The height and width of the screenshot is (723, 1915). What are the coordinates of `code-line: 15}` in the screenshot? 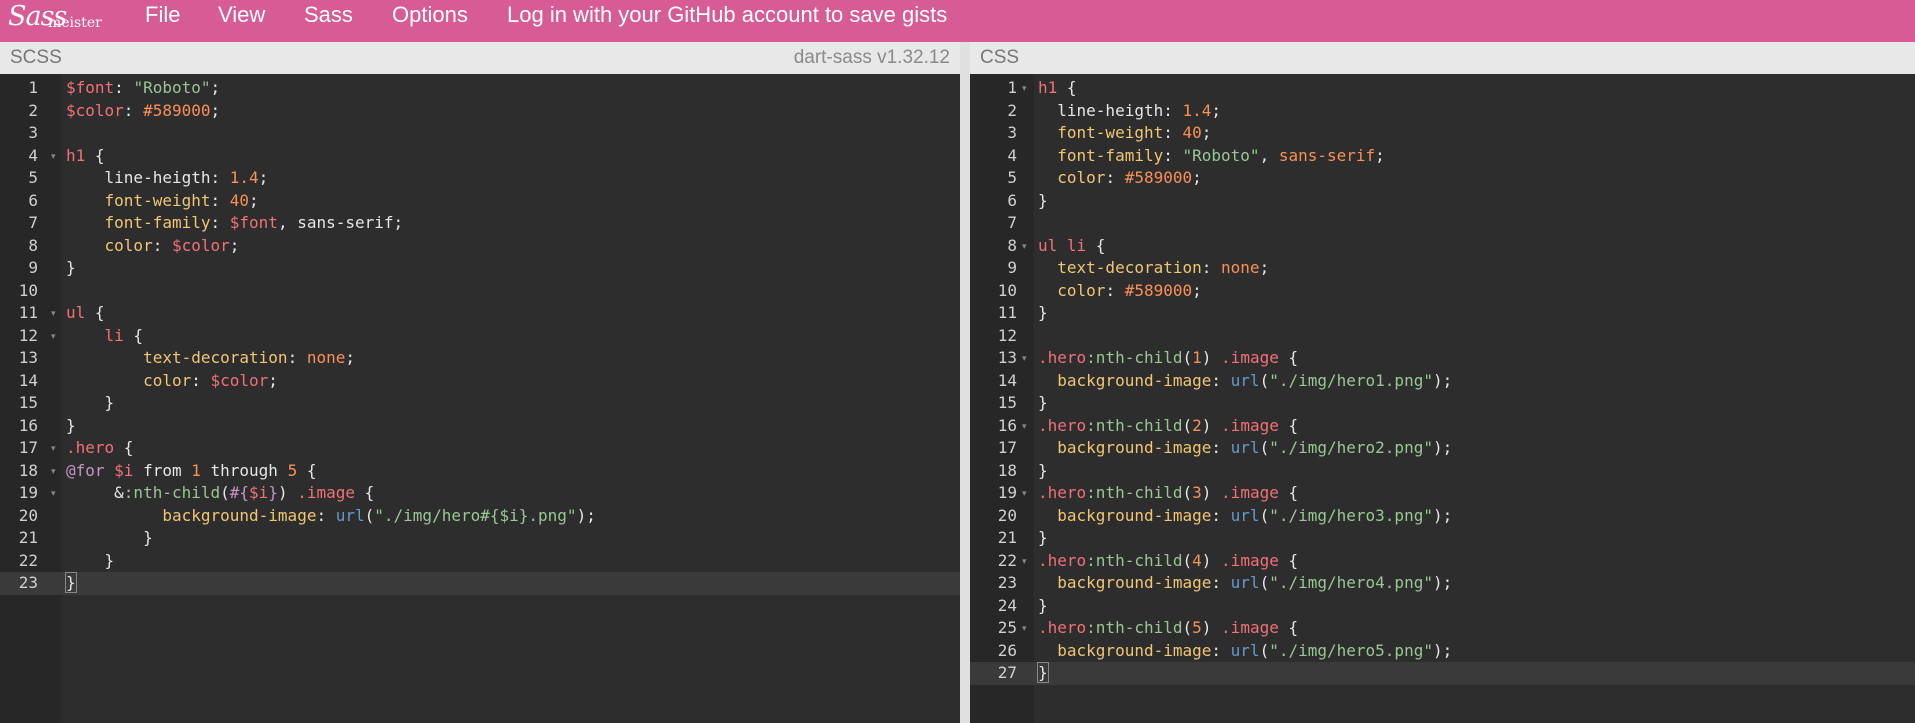 It's located at (1442, 403).